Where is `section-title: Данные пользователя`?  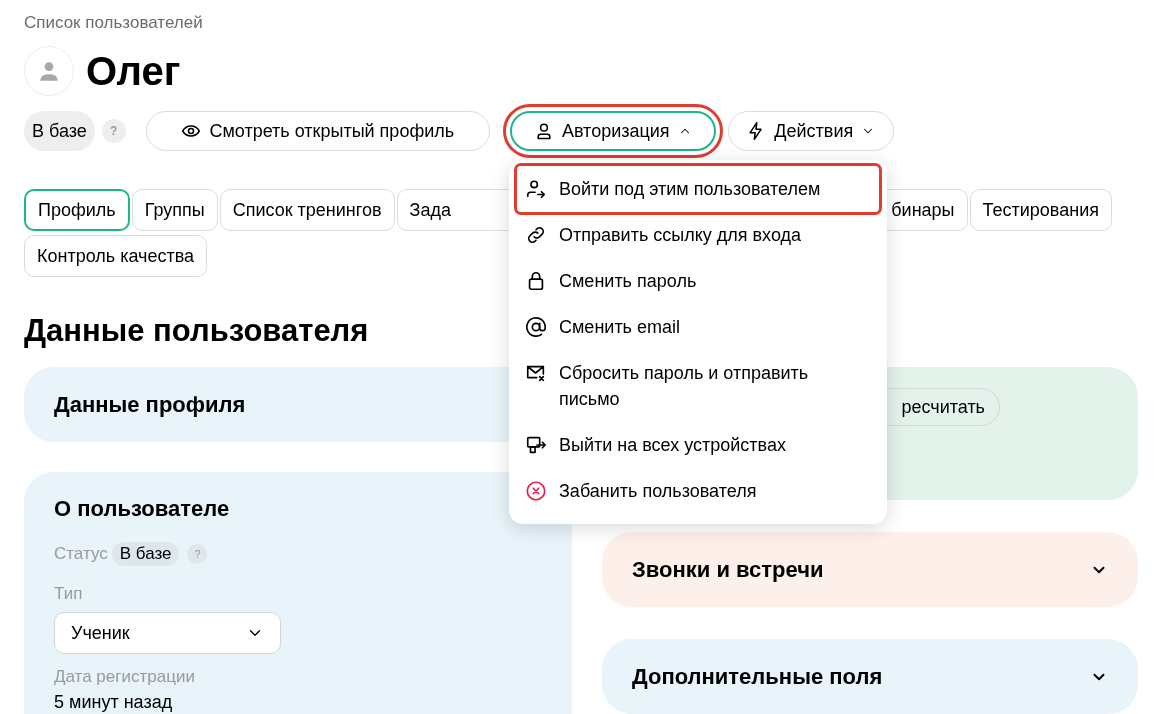
section-title: Данные пользователя is located at coordinates (196, 331).